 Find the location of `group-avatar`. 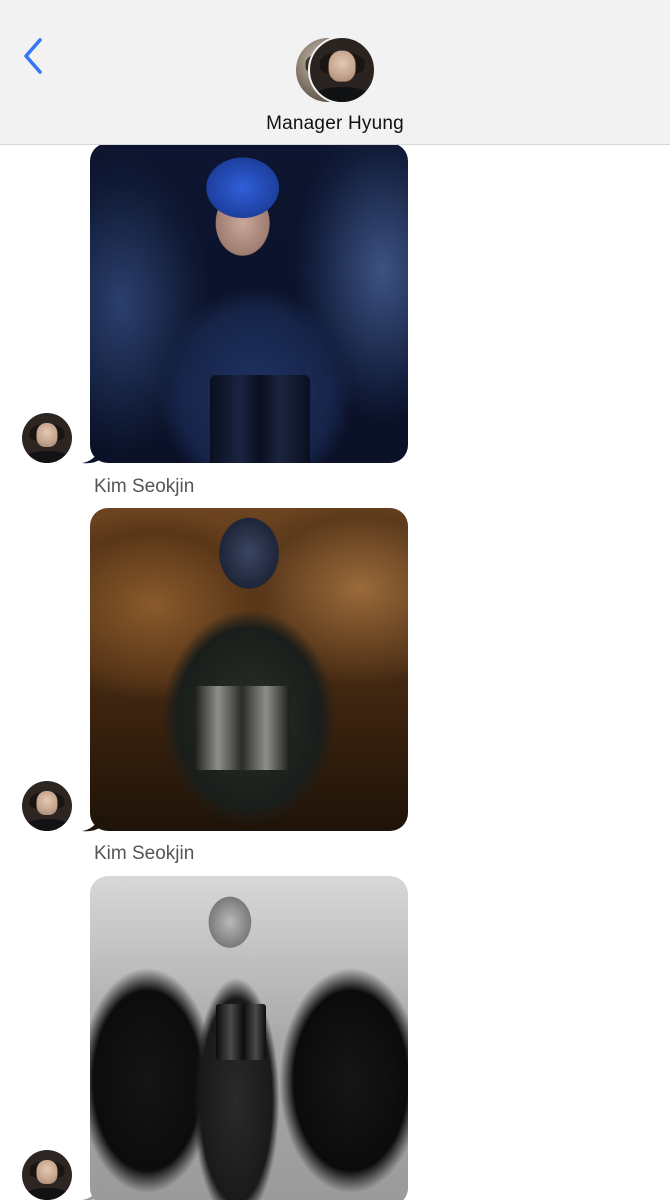

group-avatar is located at coordinates (336, 70).